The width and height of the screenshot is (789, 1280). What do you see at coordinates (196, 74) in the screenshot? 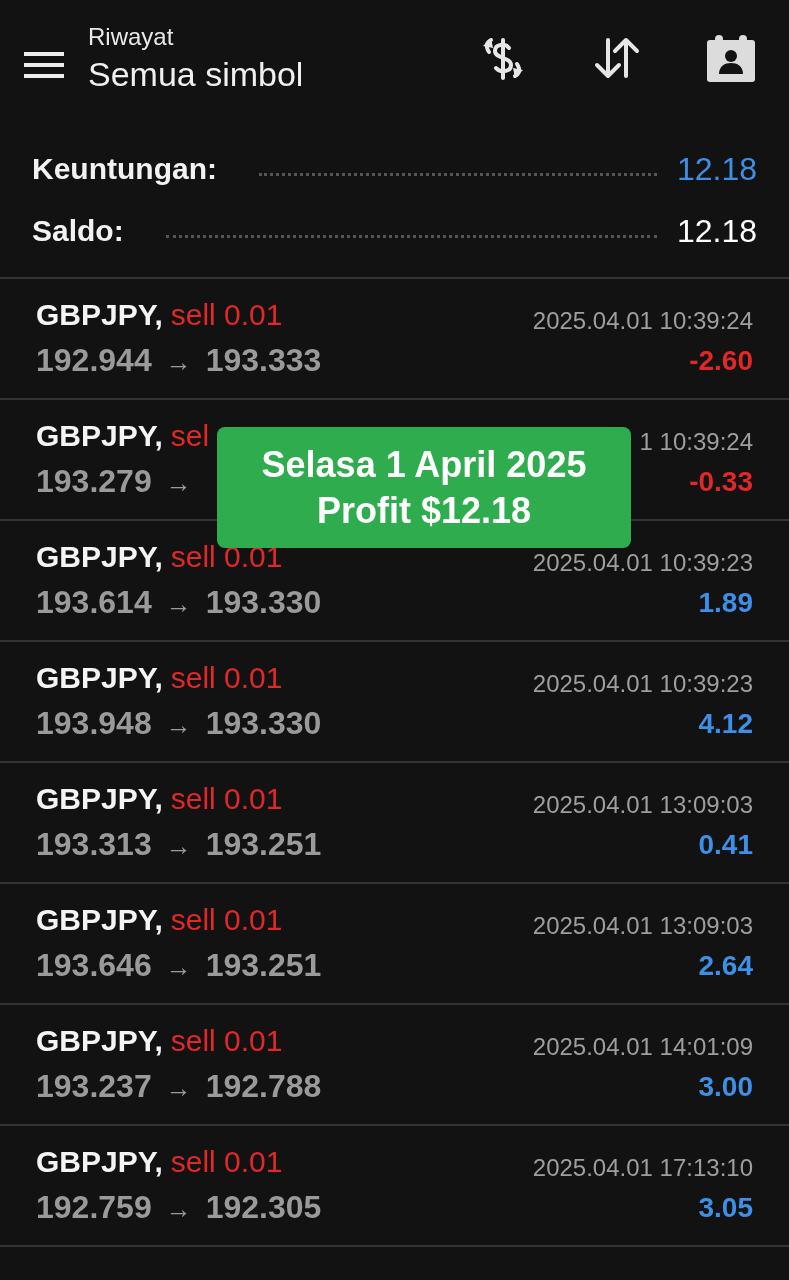
I see `screen-title: Semua simbol` at bounding box center [196, 74].